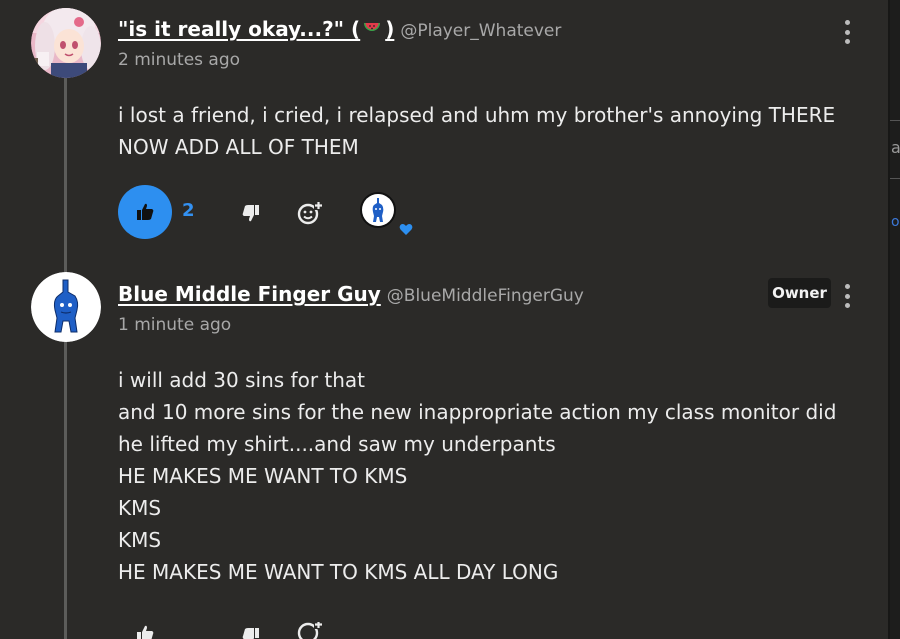 The width and height of the screenshot is (900, 639). Describe the element at coordinates (480, 31) in the screenshot. I see `author-handle: @Player_Whatever` at that location.